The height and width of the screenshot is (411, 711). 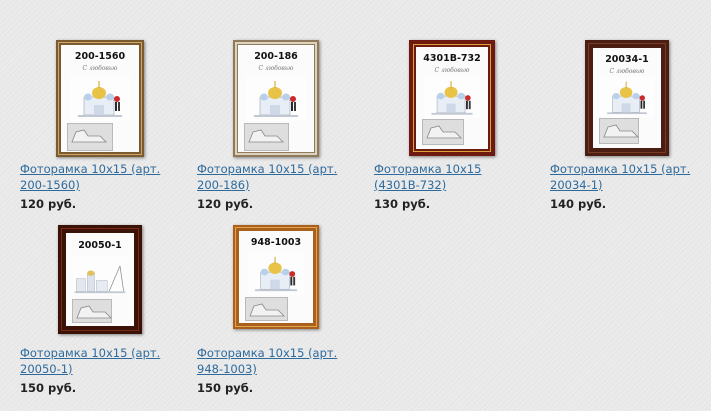 I want to click on product-title-link: Фоторамка 10x15 (арт. 20034-1), so click(x=630, y=177).